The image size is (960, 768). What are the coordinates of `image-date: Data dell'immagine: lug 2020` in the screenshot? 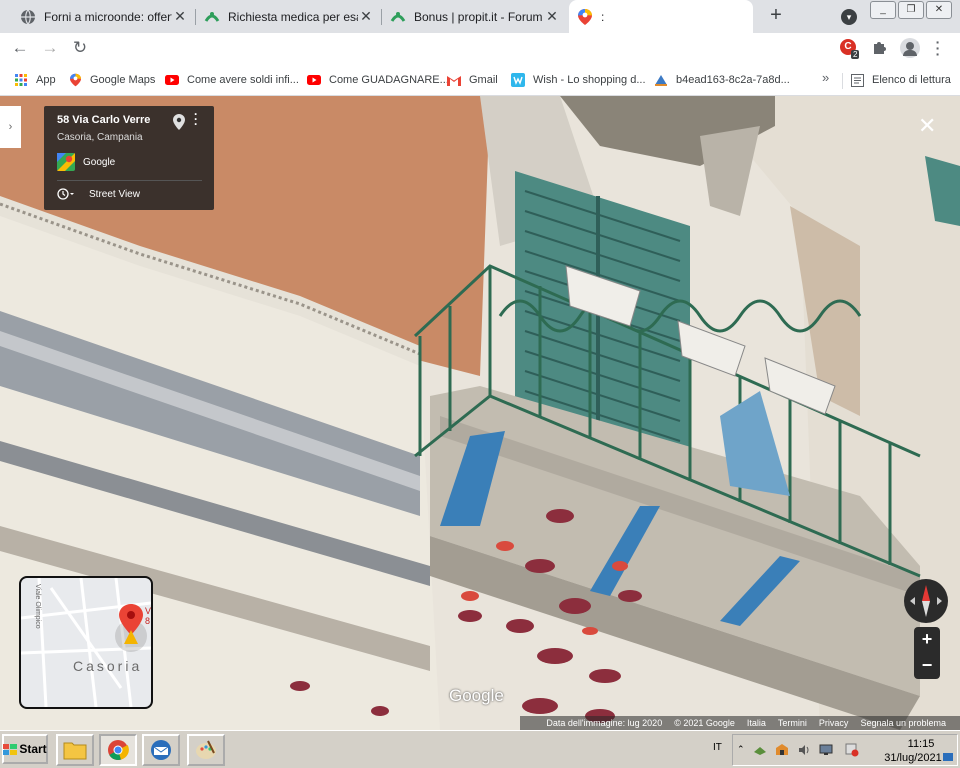 It's located at (604, 723).